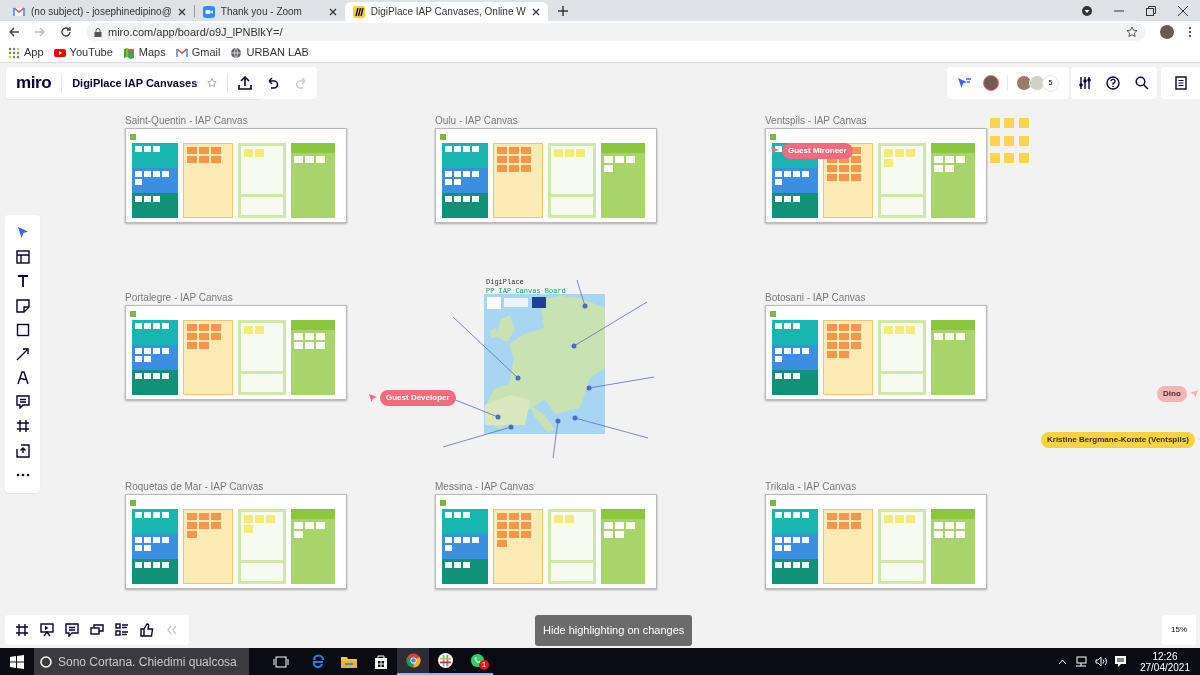 This screenshot has width=1200, height=675. What do you see at coordinates (616, 32) in the screenshot?
I see `address-bar: miro.com/app/board/o9J_lPNBlkY=/` at bounding box center [616, 32].